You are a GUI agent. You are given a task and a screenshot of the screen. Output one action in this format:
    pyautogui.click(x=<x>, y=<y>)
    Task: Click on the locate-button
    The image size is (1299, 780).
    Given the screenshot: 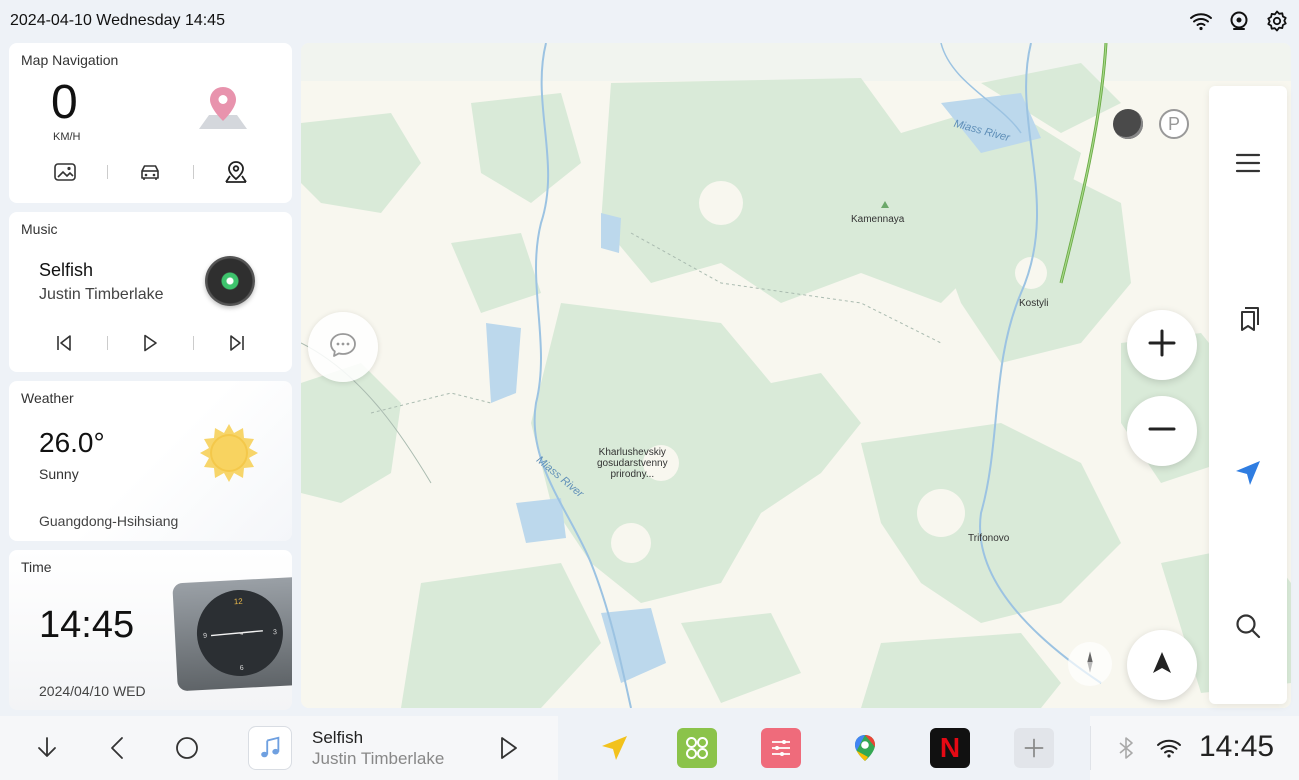 What is the action you would take?
    pyautogui.click(x=1162, y=665)
    